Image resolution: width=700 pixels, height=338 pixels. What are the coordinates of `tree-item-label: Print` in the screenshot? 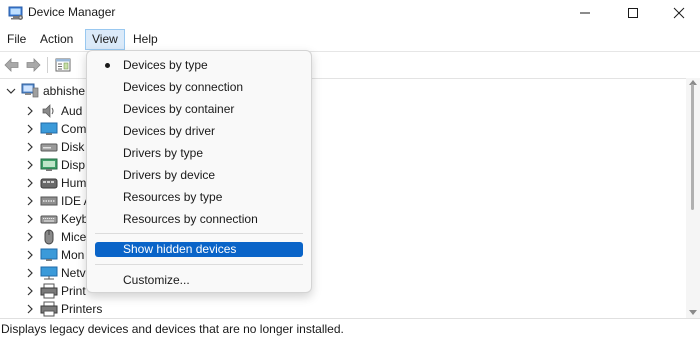 It's located at (73, 291).